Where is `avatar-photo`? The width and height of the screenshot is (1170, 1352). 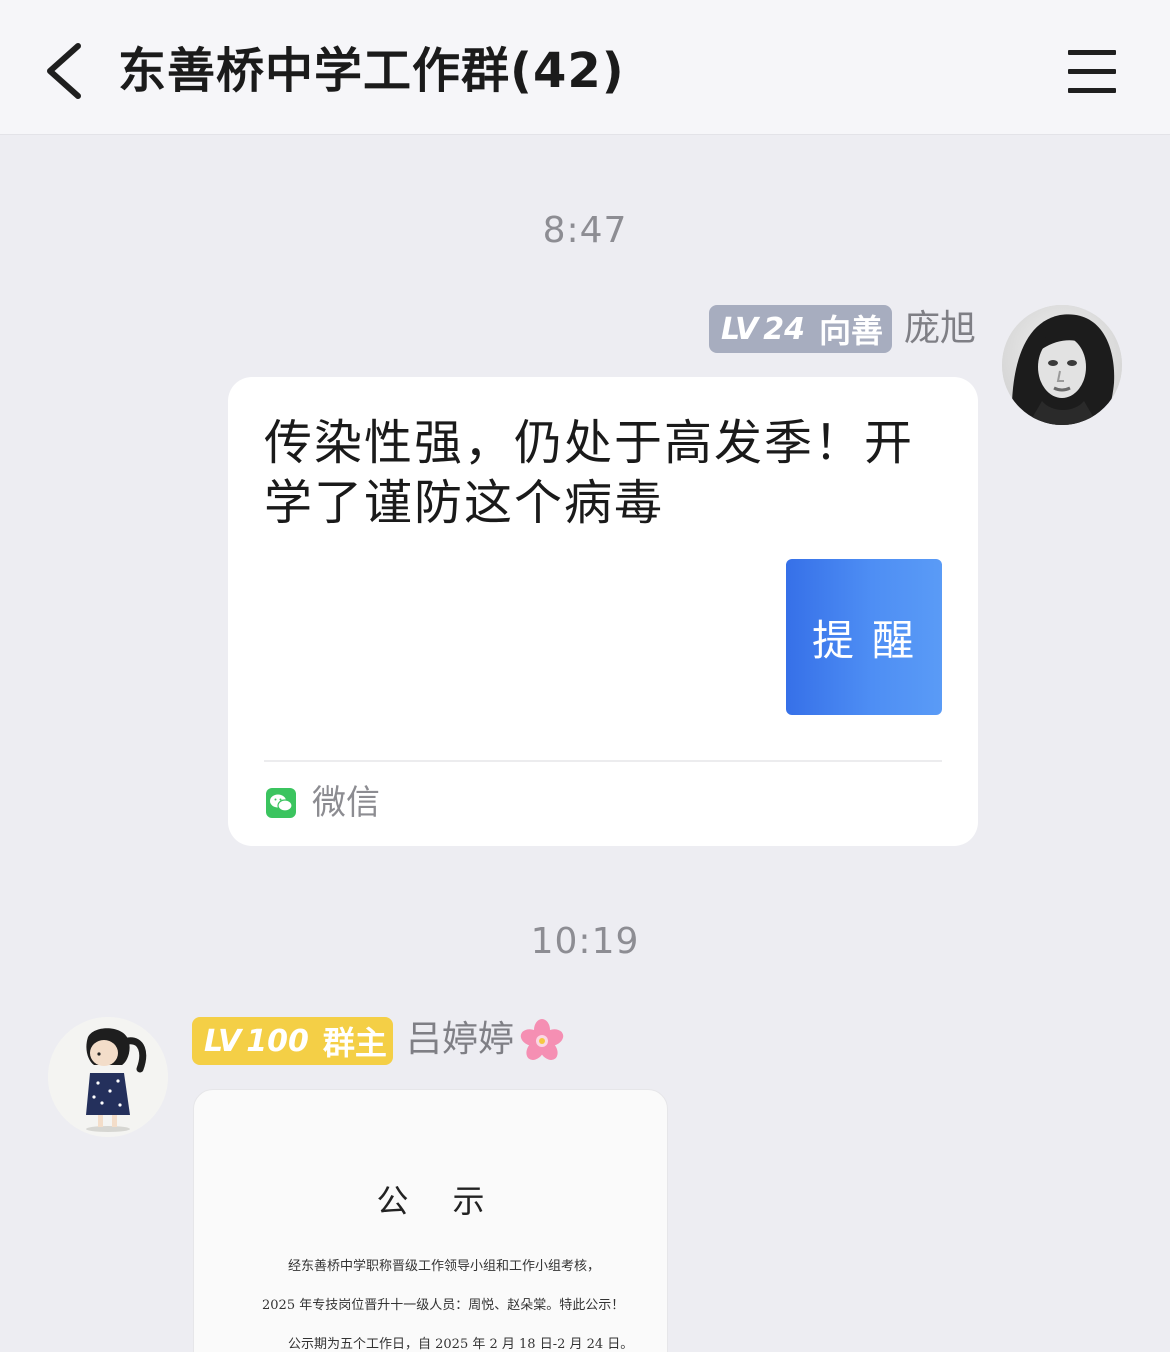
avatar-photo is located at coordinates (1062, 365).